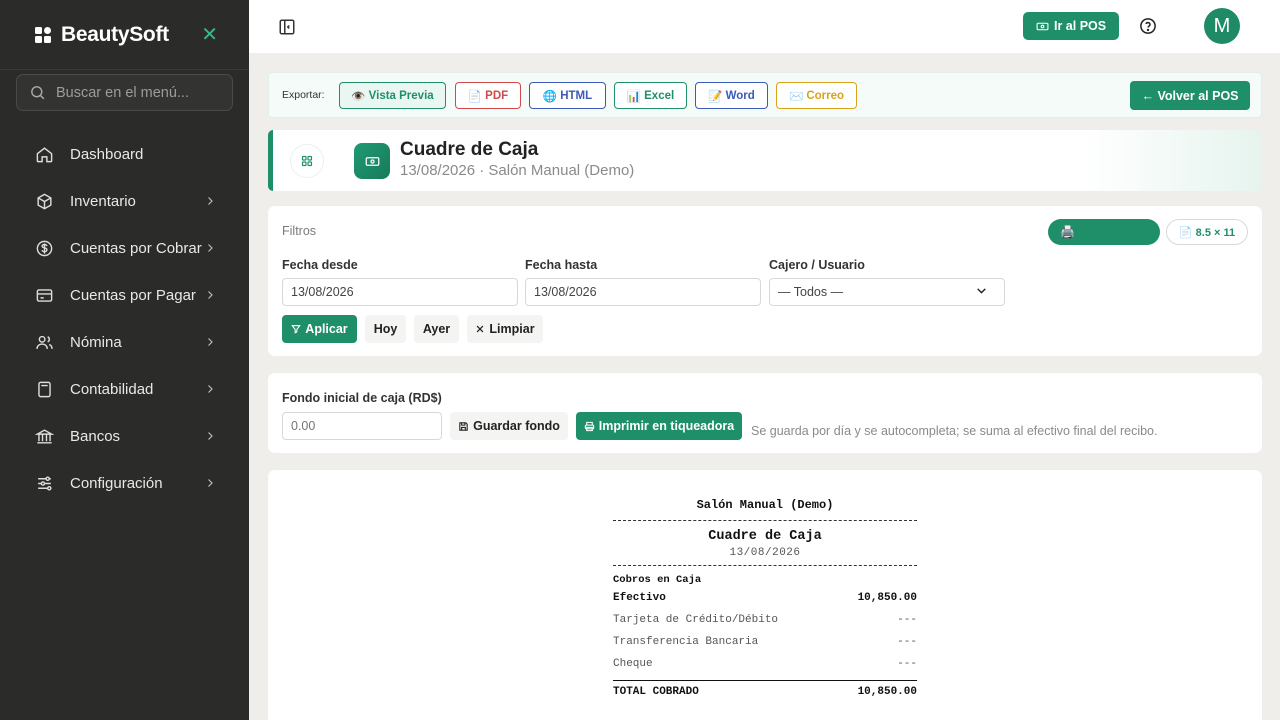  I want to click on dollar-circle-icon, so click(44, 249).